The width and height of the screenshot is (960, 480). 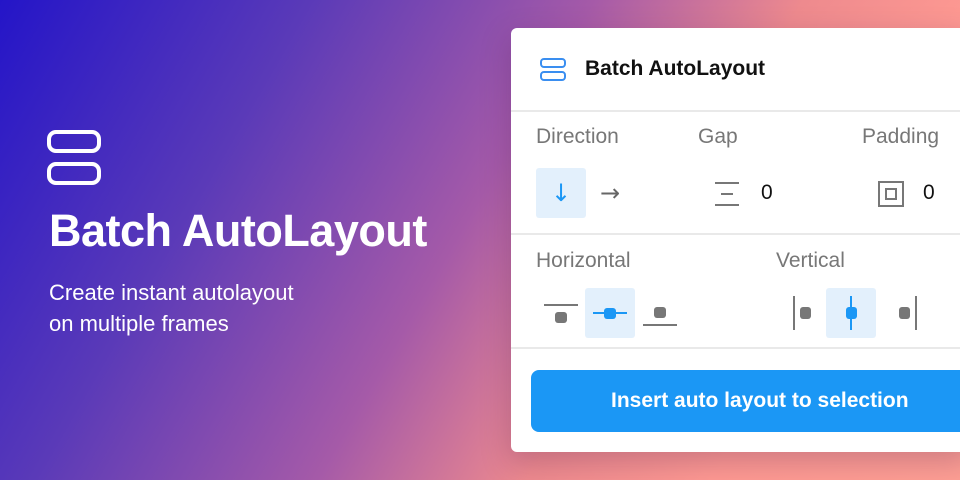 I want to click on panel-header: Batch AutoLayout, so click(x=735, y=69).